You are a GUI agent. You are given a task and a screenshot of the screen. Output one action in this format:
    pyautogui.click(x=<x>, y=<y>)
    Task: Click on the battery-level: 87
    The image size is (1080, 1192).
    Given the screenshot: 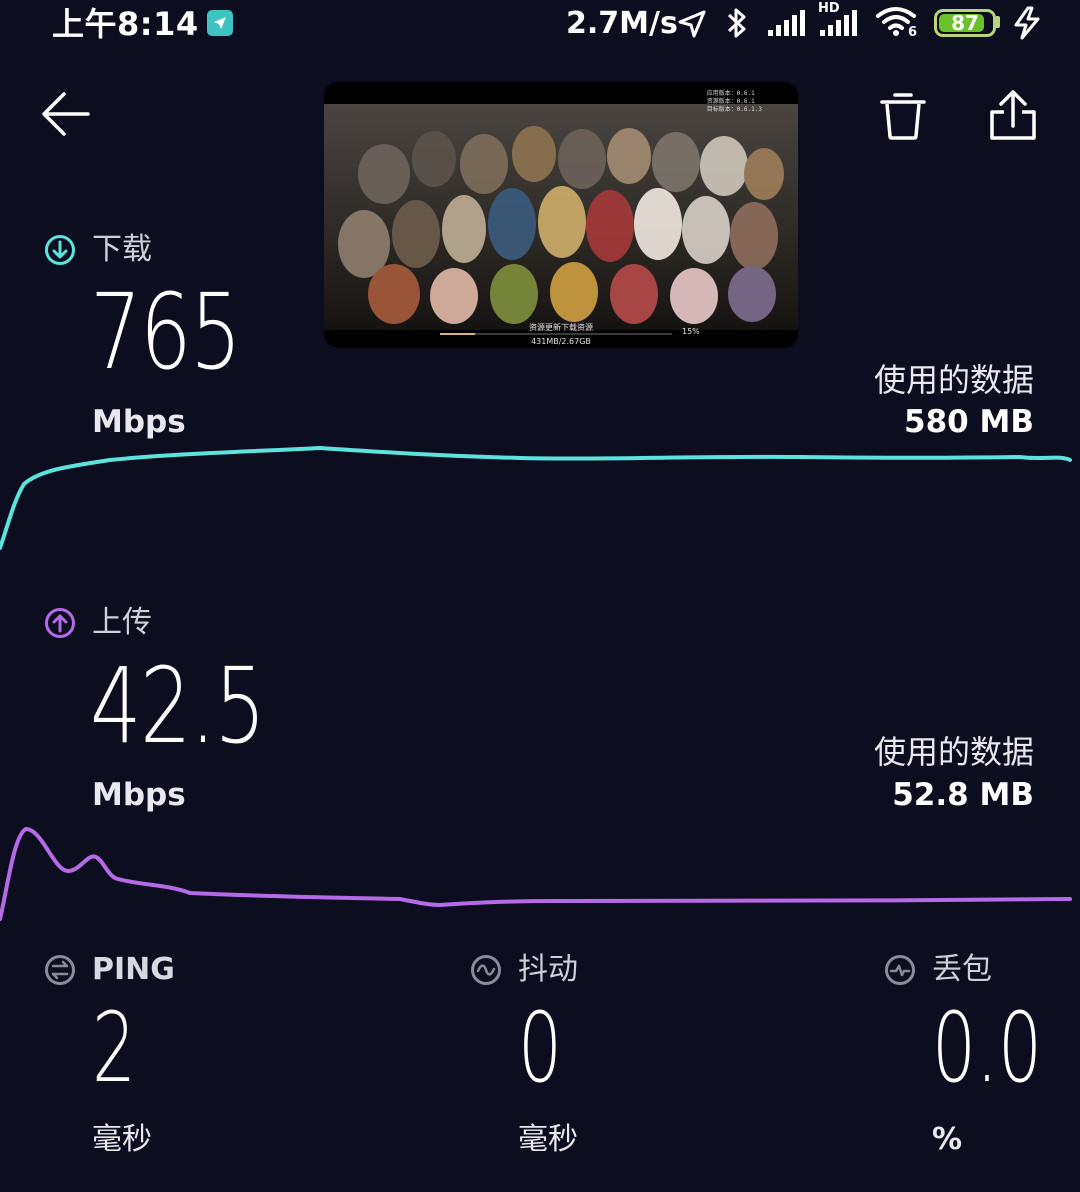 What is the action you would take?
    pyautogui.click(x=965, y=23)
    